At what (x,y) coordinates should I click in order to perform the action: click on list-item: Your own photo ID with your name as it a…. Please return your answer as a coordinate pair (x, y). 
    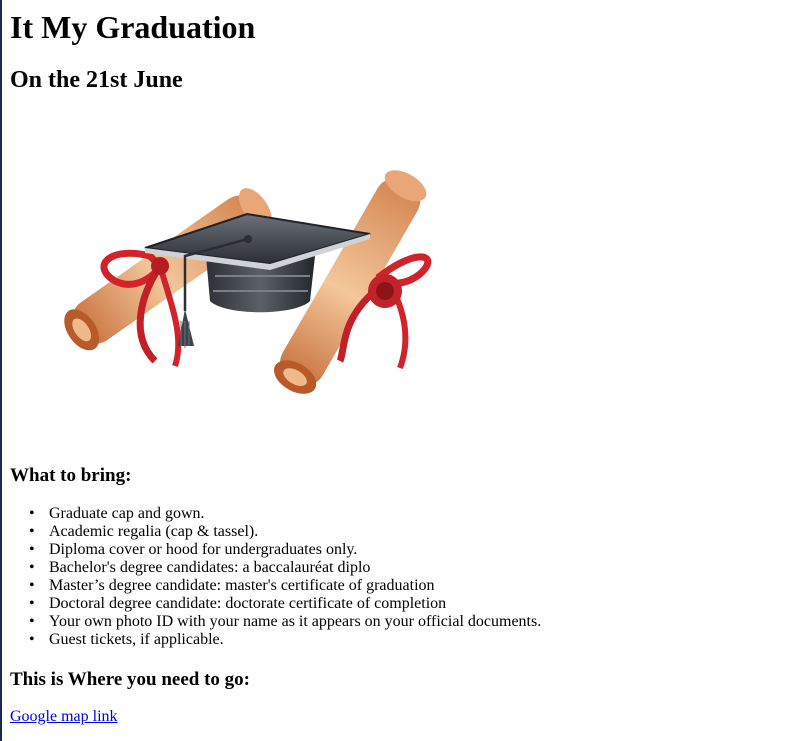
    Looking at the image, I should click on (275, 622).